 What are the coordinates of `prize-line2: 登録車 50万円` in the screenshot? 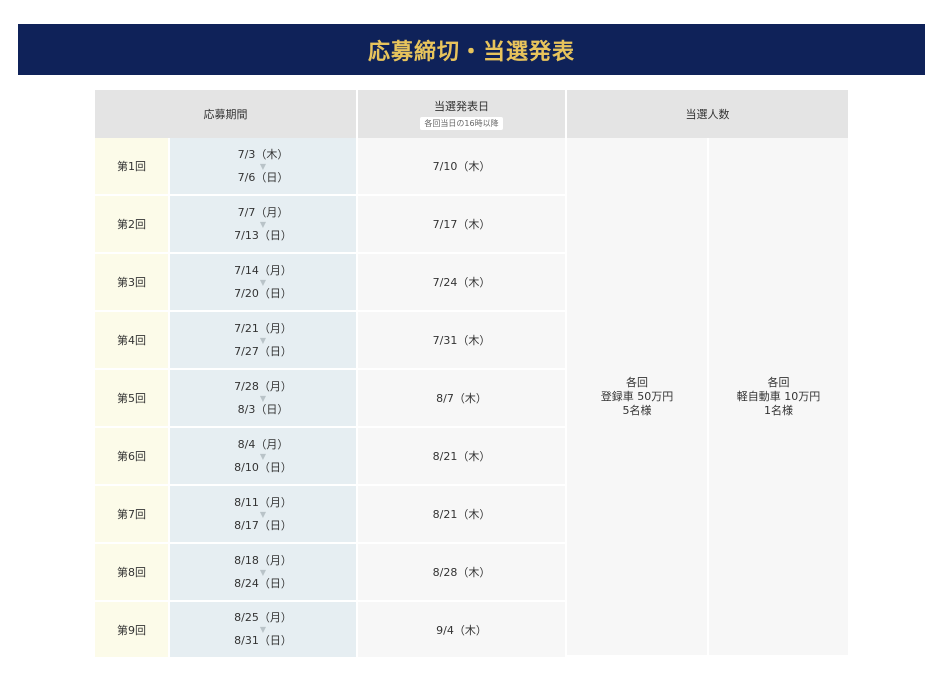 It's located at (637, 396).